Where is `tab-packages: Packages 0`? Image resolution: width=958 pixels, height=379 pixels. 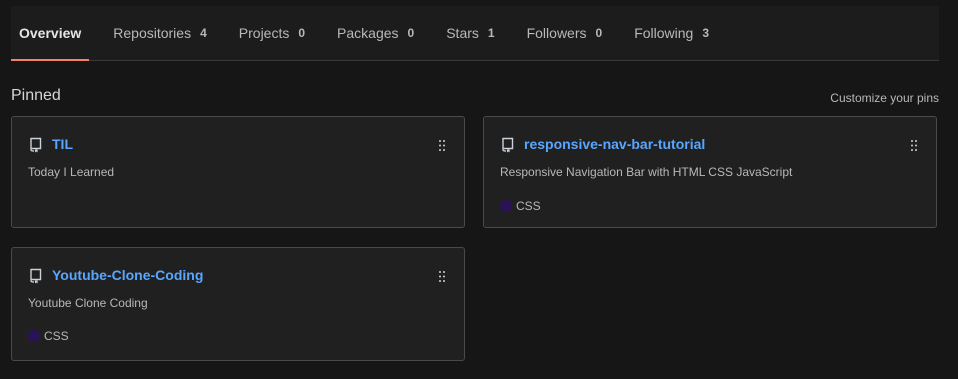 tab-packages: Packages 0 is located at coordinates (375, 33).